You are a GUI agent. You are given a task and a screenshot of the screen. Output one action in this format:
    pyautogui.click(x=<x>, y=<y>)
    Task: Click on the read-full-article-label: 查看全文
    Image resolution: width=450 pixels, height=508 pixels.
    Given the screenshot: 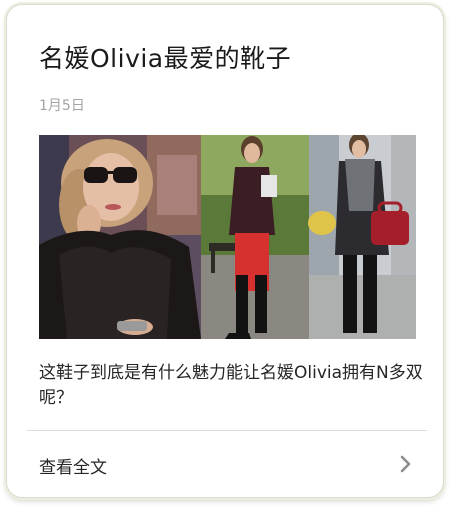 What is the action you would take?
    pyautogui.click(x=73, y=468)
    